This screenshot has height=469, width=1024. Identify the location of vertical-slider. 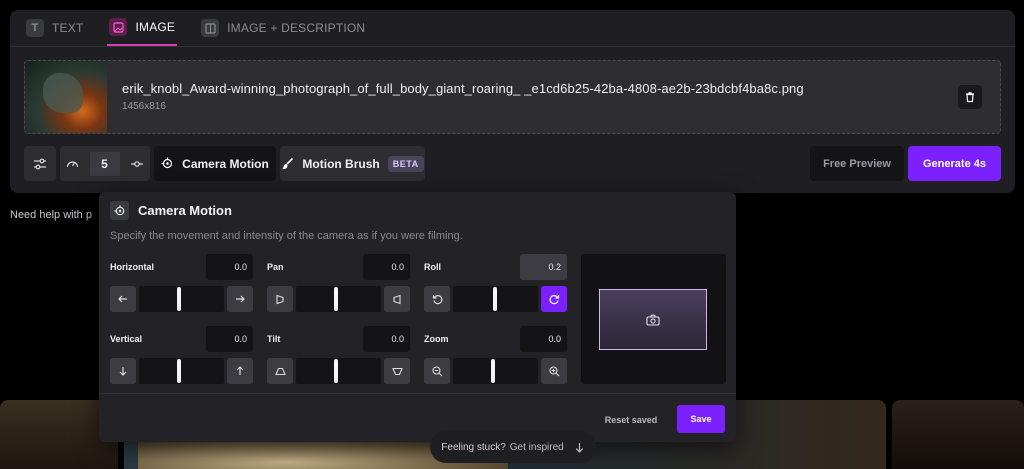
(181, 371).